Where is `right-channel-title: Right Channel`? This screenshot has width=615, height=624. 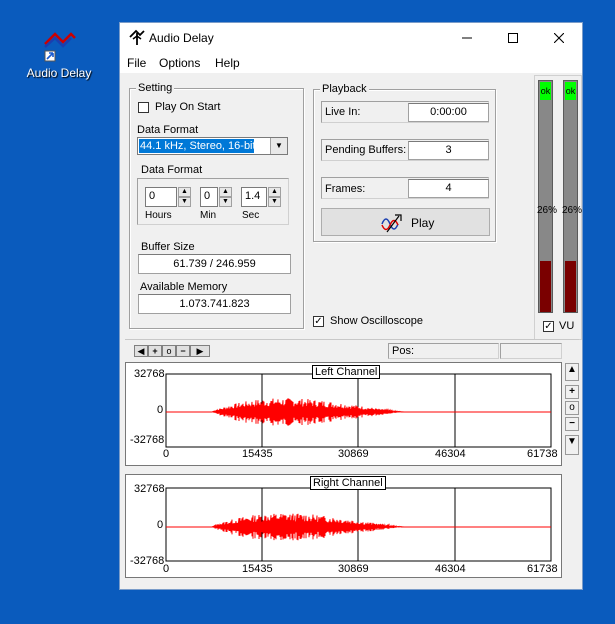 right-channel-title: Right Channel is located at coordinates (348, 483).